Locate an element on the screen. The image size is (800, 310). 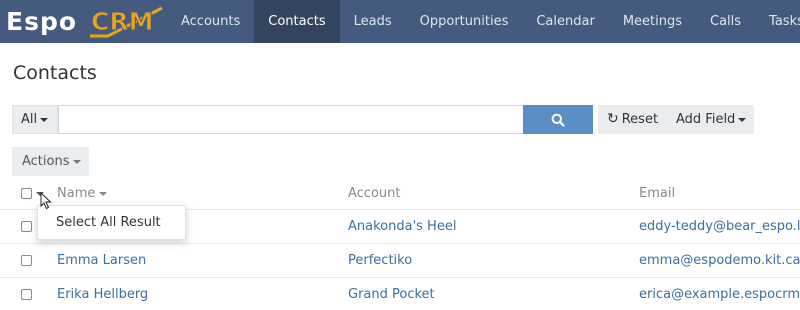
column-header-account: Account is located at coordinates (374, 193).